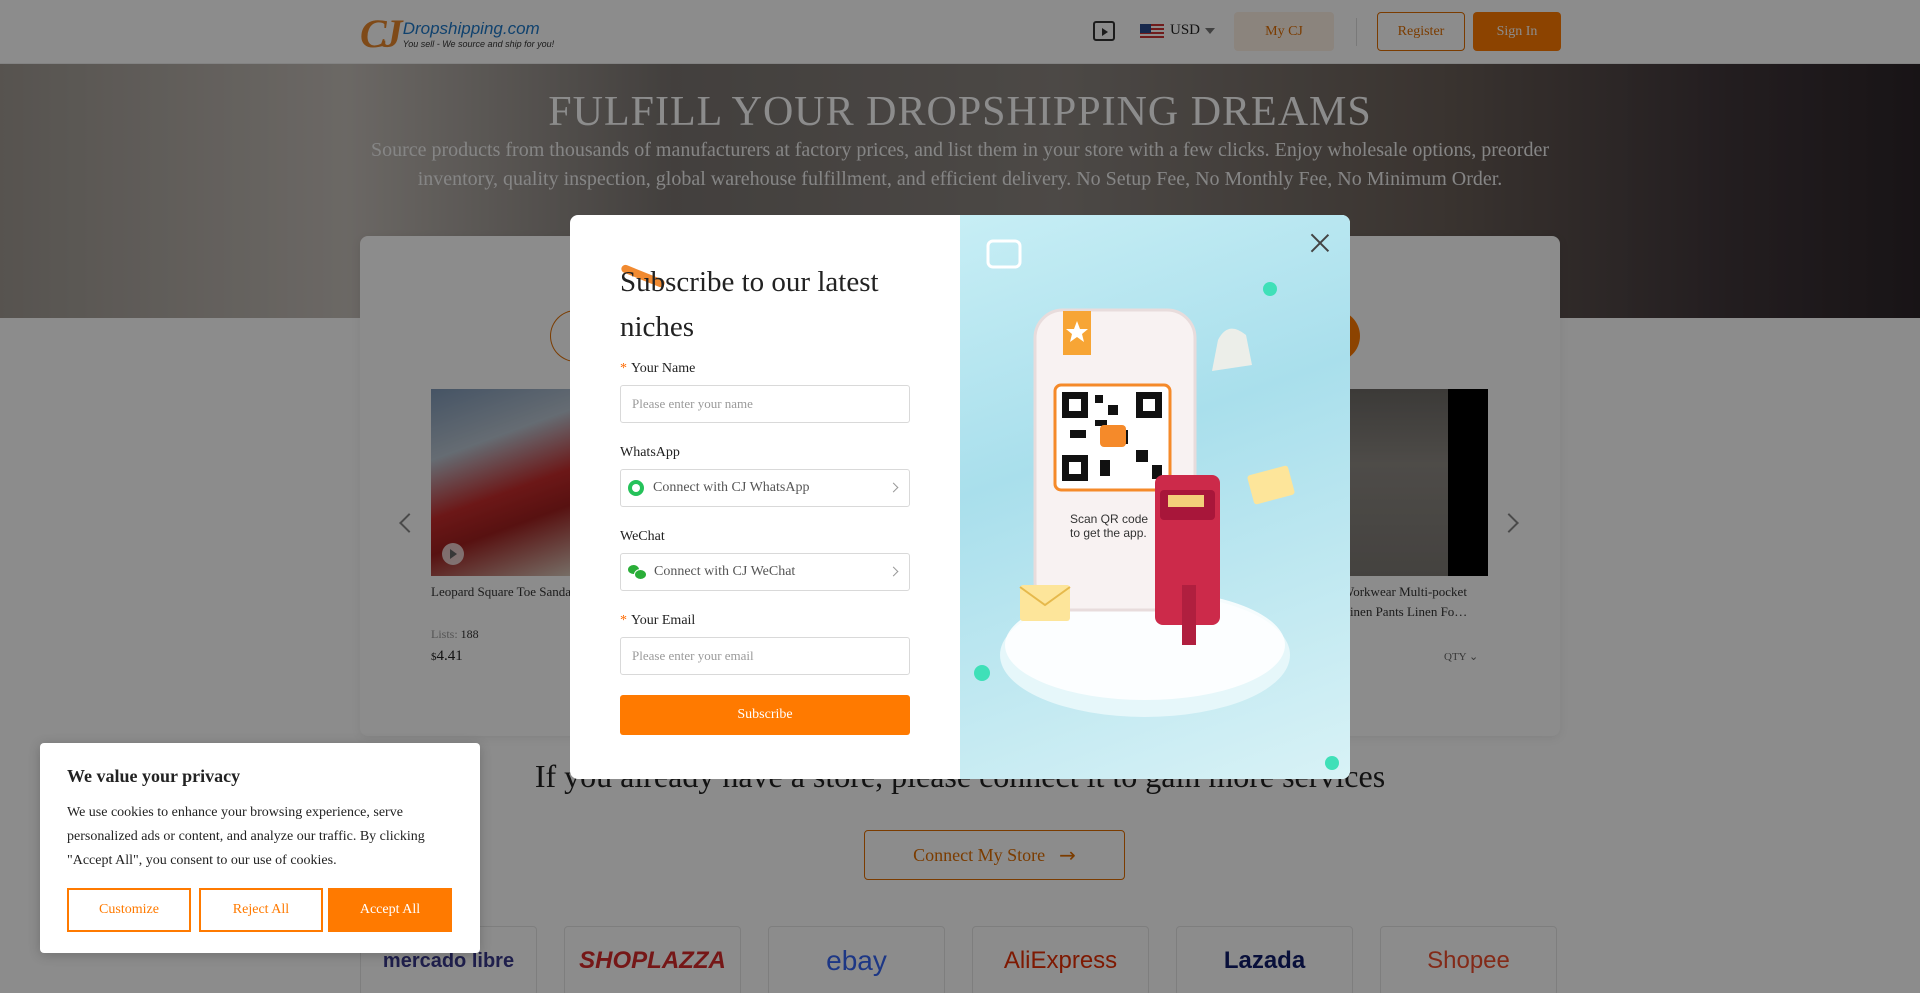  I want to click on whatsapp-connect-text: Connect with CJ WhatsApp, so click(731, 487).